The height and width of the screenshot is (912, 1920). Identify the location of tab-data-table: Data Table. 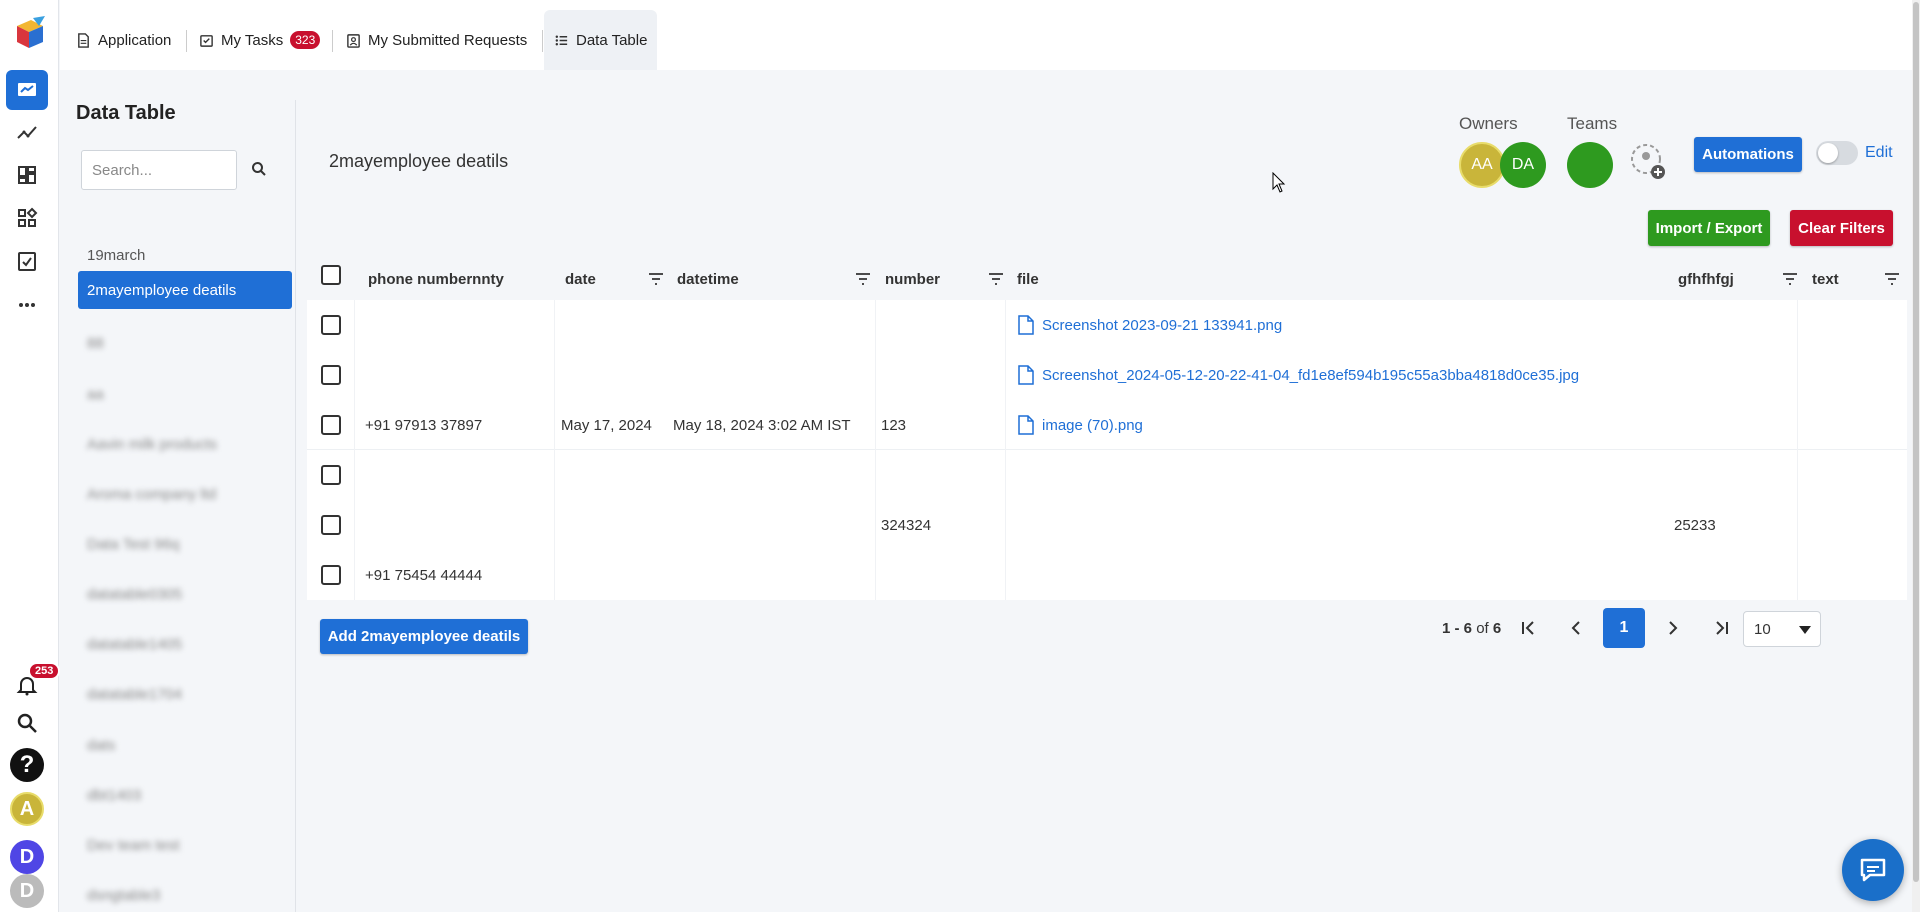
(601, 40).